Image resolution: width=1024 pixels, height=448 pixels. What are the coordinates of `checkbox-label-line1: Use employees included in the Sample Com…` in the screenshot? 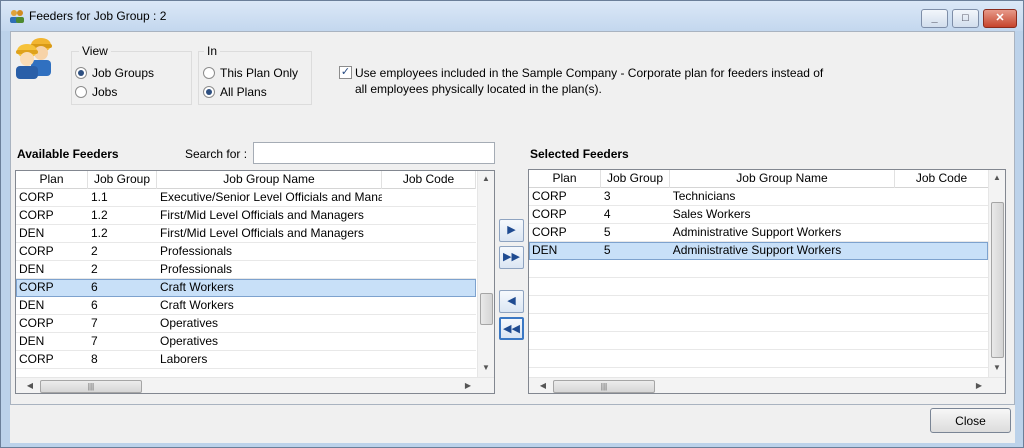 It's located at (589, 73).